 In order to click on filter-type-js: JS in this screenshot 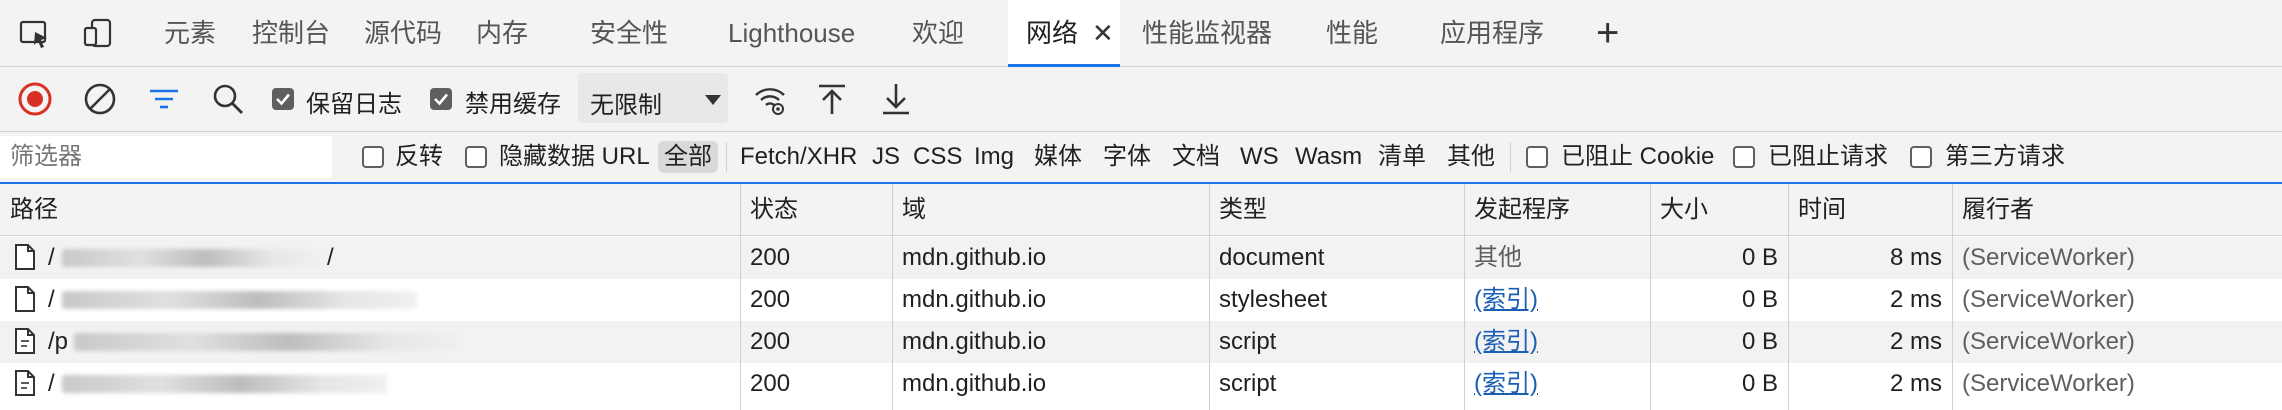, I will do `click(886, 157)`.